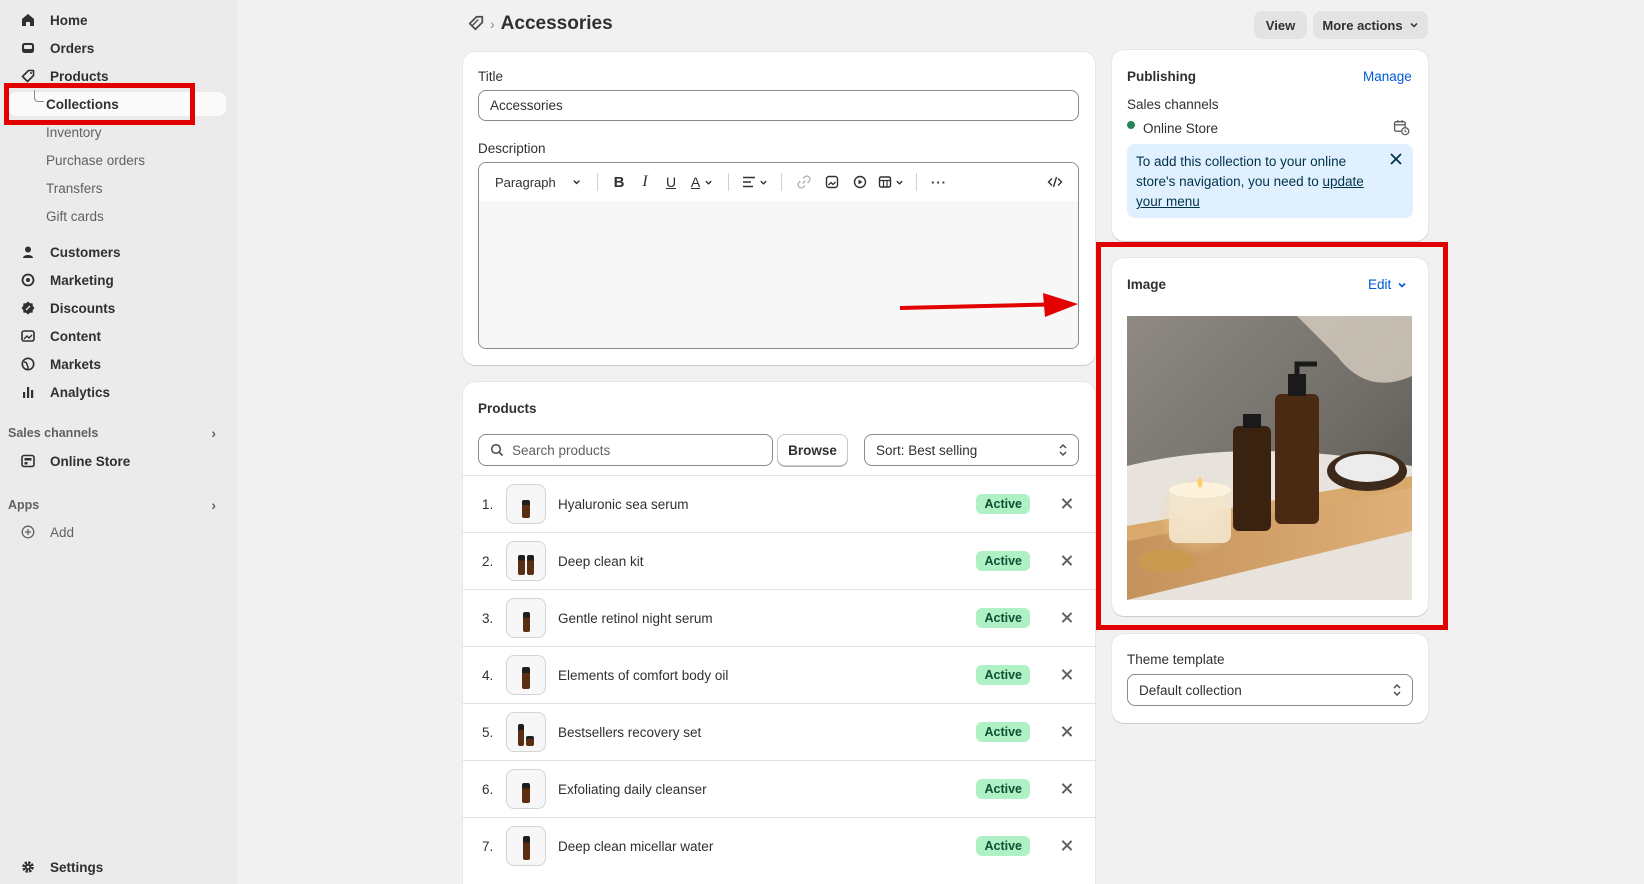  I want to click on manage-link: Manage, so click(1387, 76).